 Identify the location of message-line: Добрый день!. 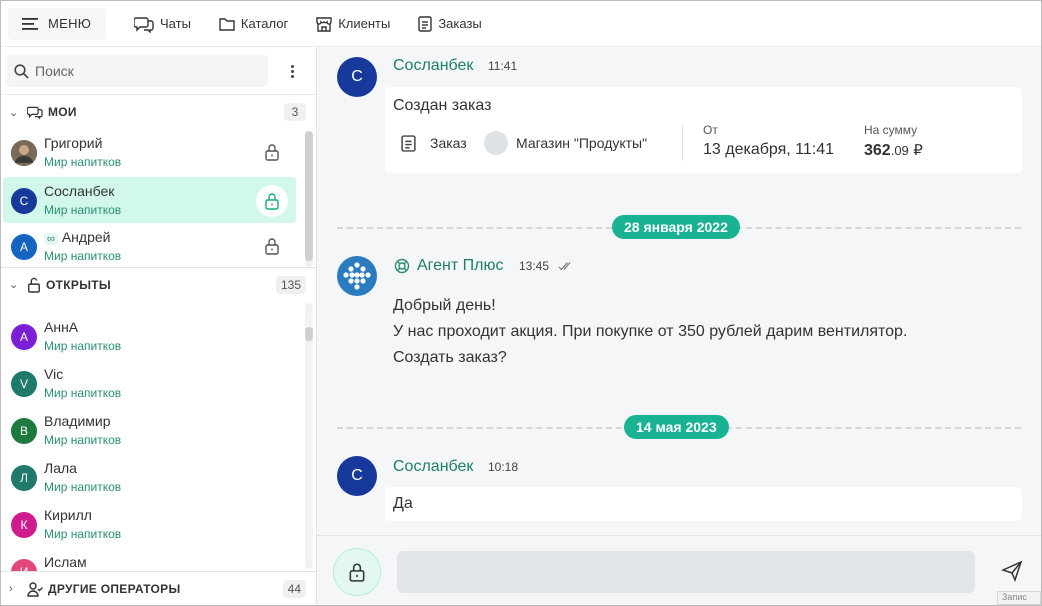
(444, 305).